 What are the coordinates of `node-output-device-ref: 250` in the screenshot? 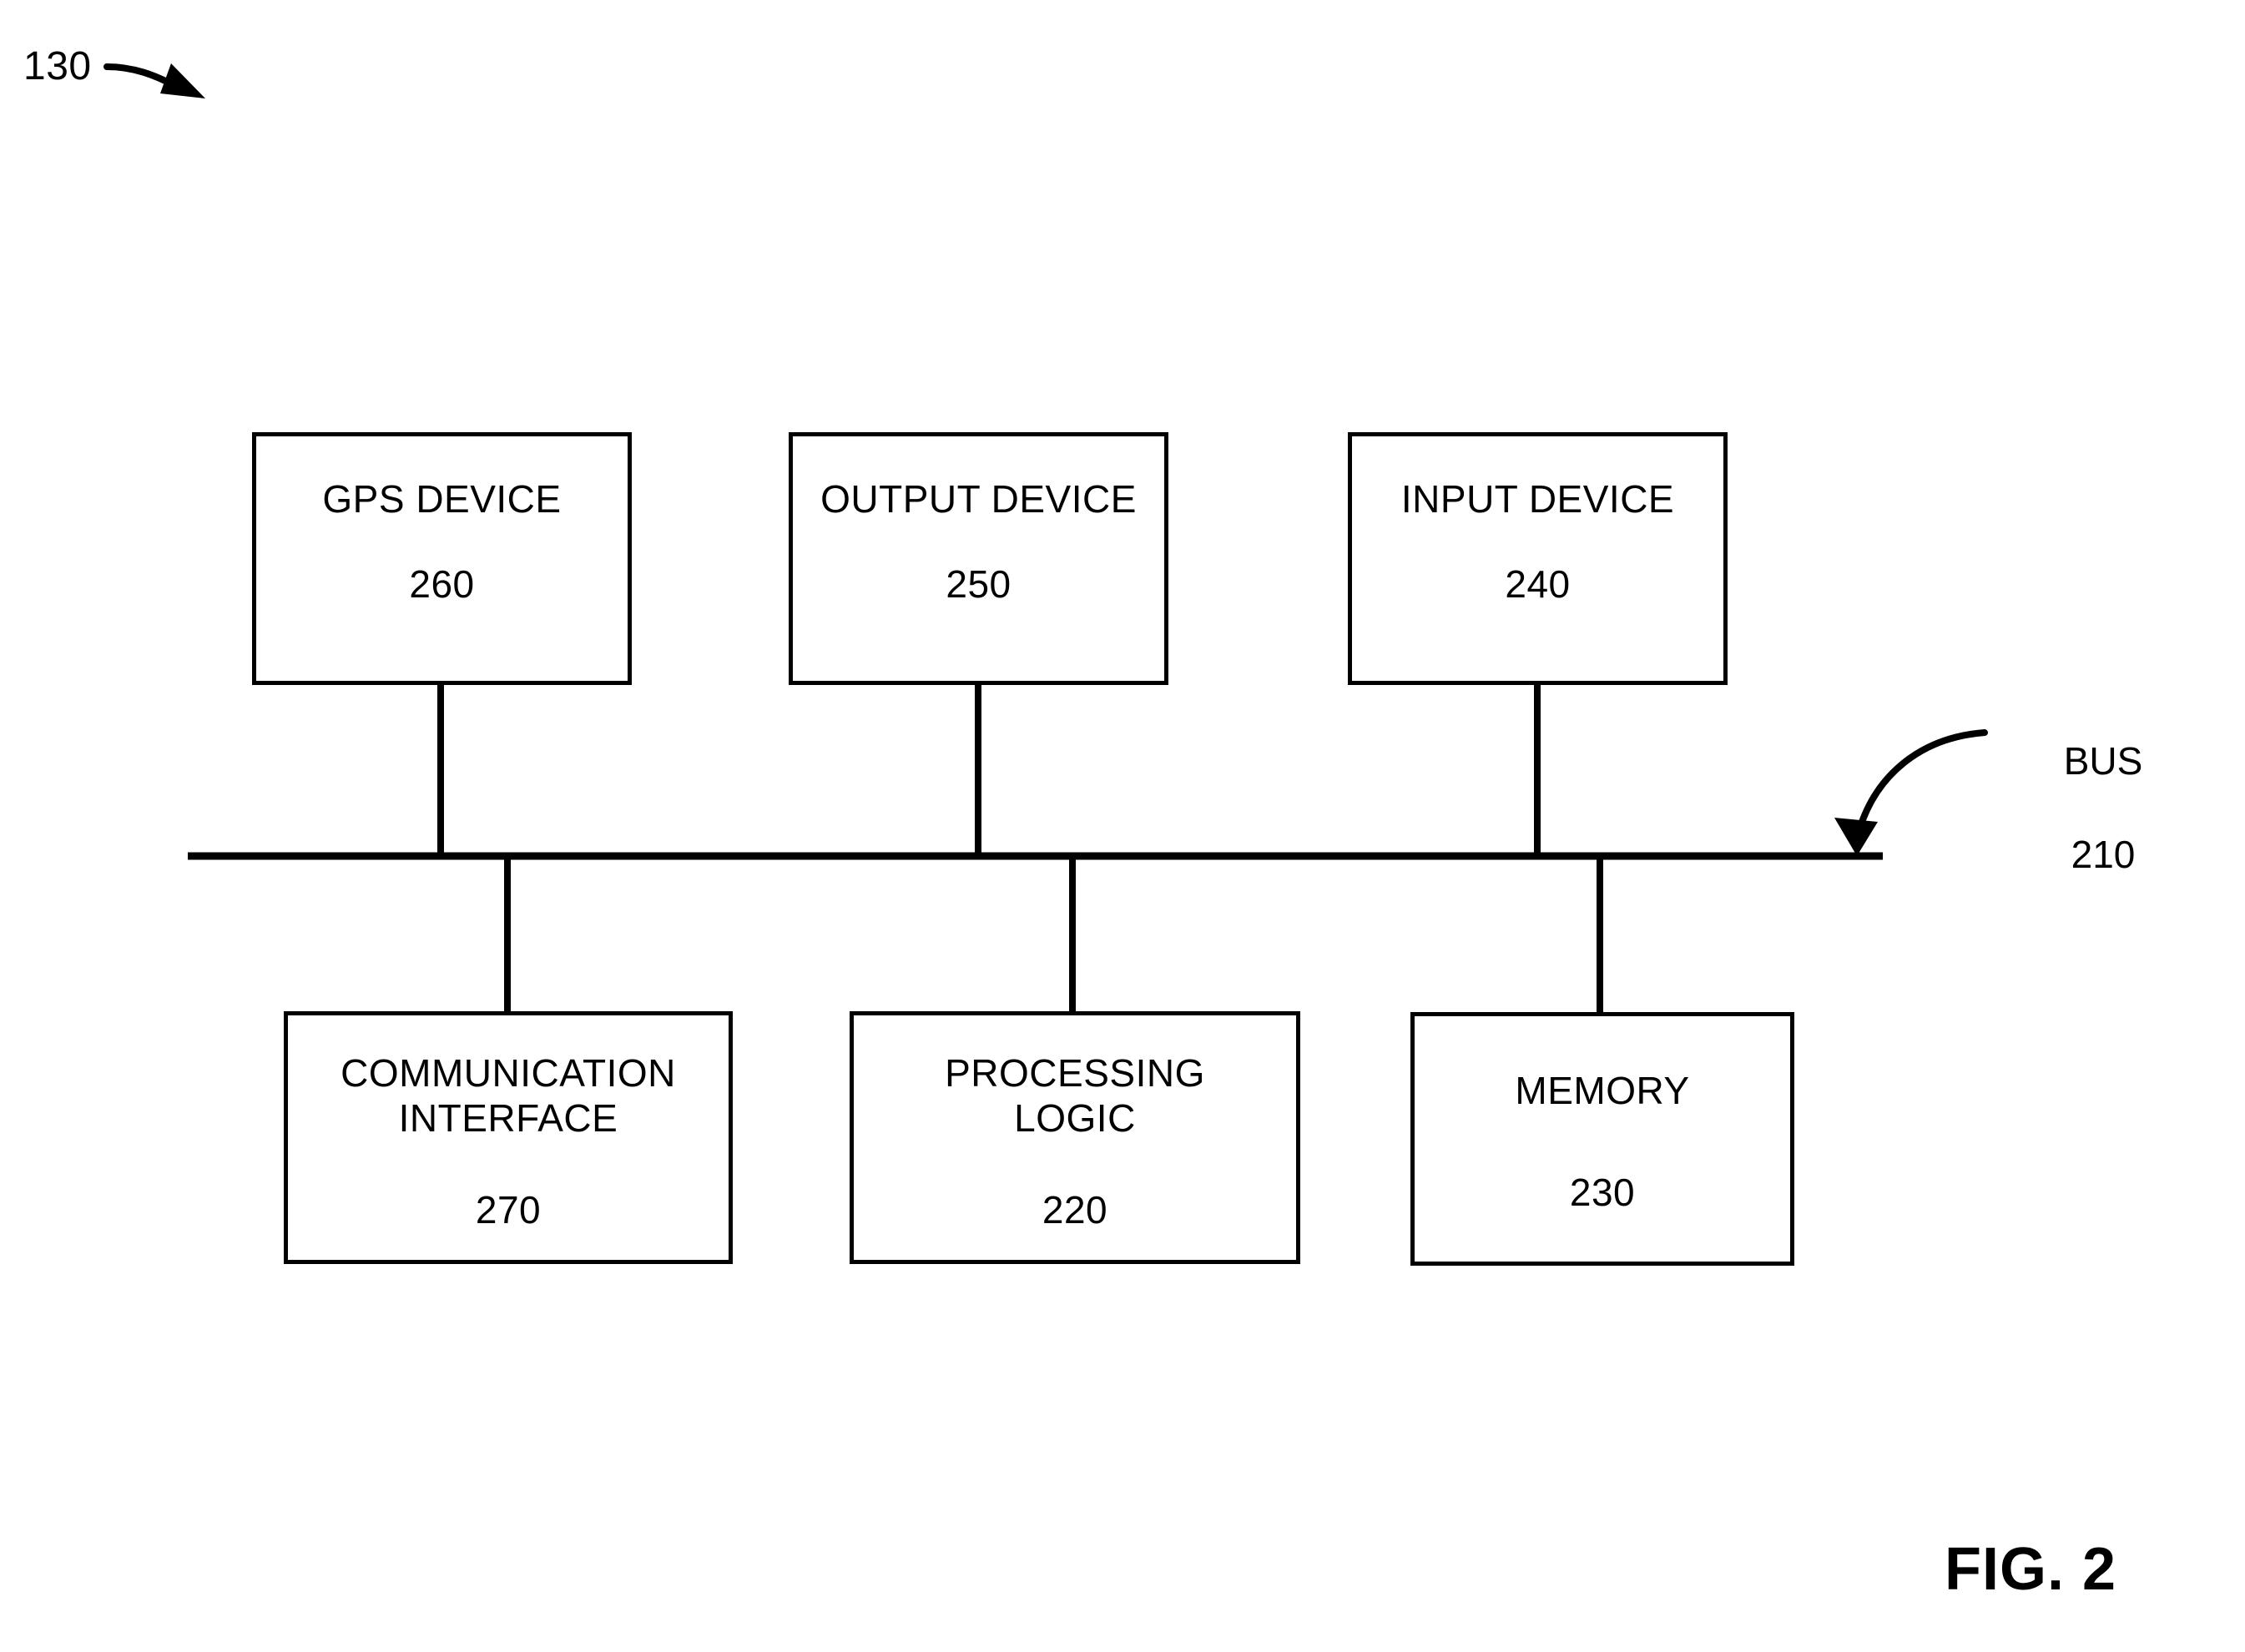 It's located at (979, 584).